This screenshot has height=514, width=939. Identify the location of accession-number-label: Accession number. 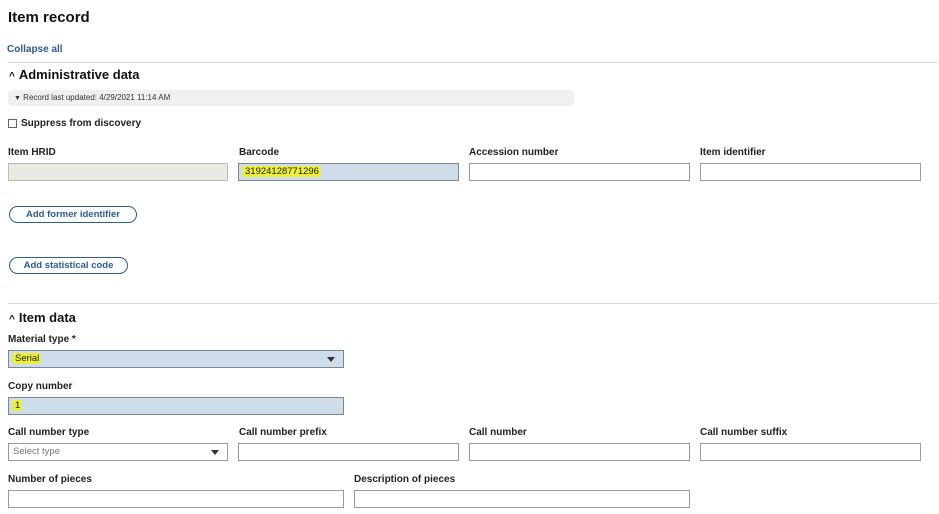
(514, 152).